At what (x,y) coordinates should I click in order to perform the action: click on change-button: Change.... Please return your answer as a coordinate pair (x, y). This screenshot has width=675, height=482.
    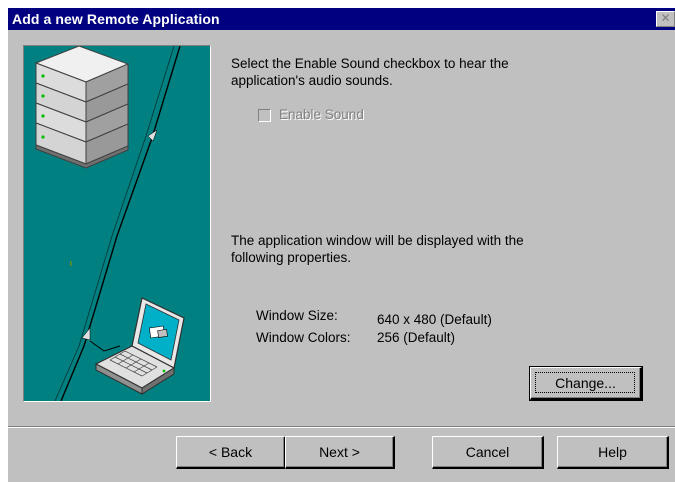
    Looking at the image, I should click on (586, 383).